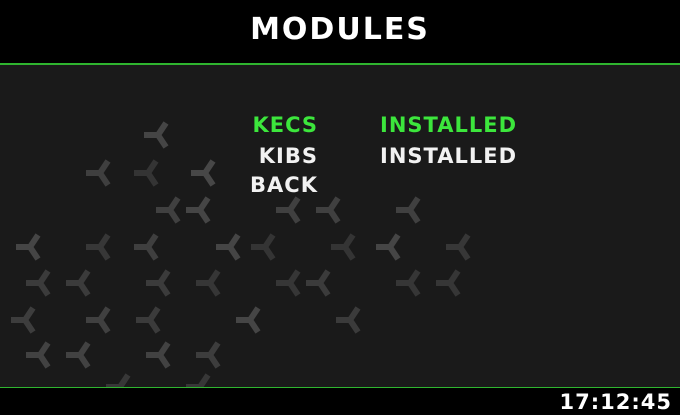 The height and width of the screenshot is (415, 680). What do you see at coordinates (340, 401) in the screenshot?
I see `footer-bar: 17:12:45` at bounding box center [340, 401].